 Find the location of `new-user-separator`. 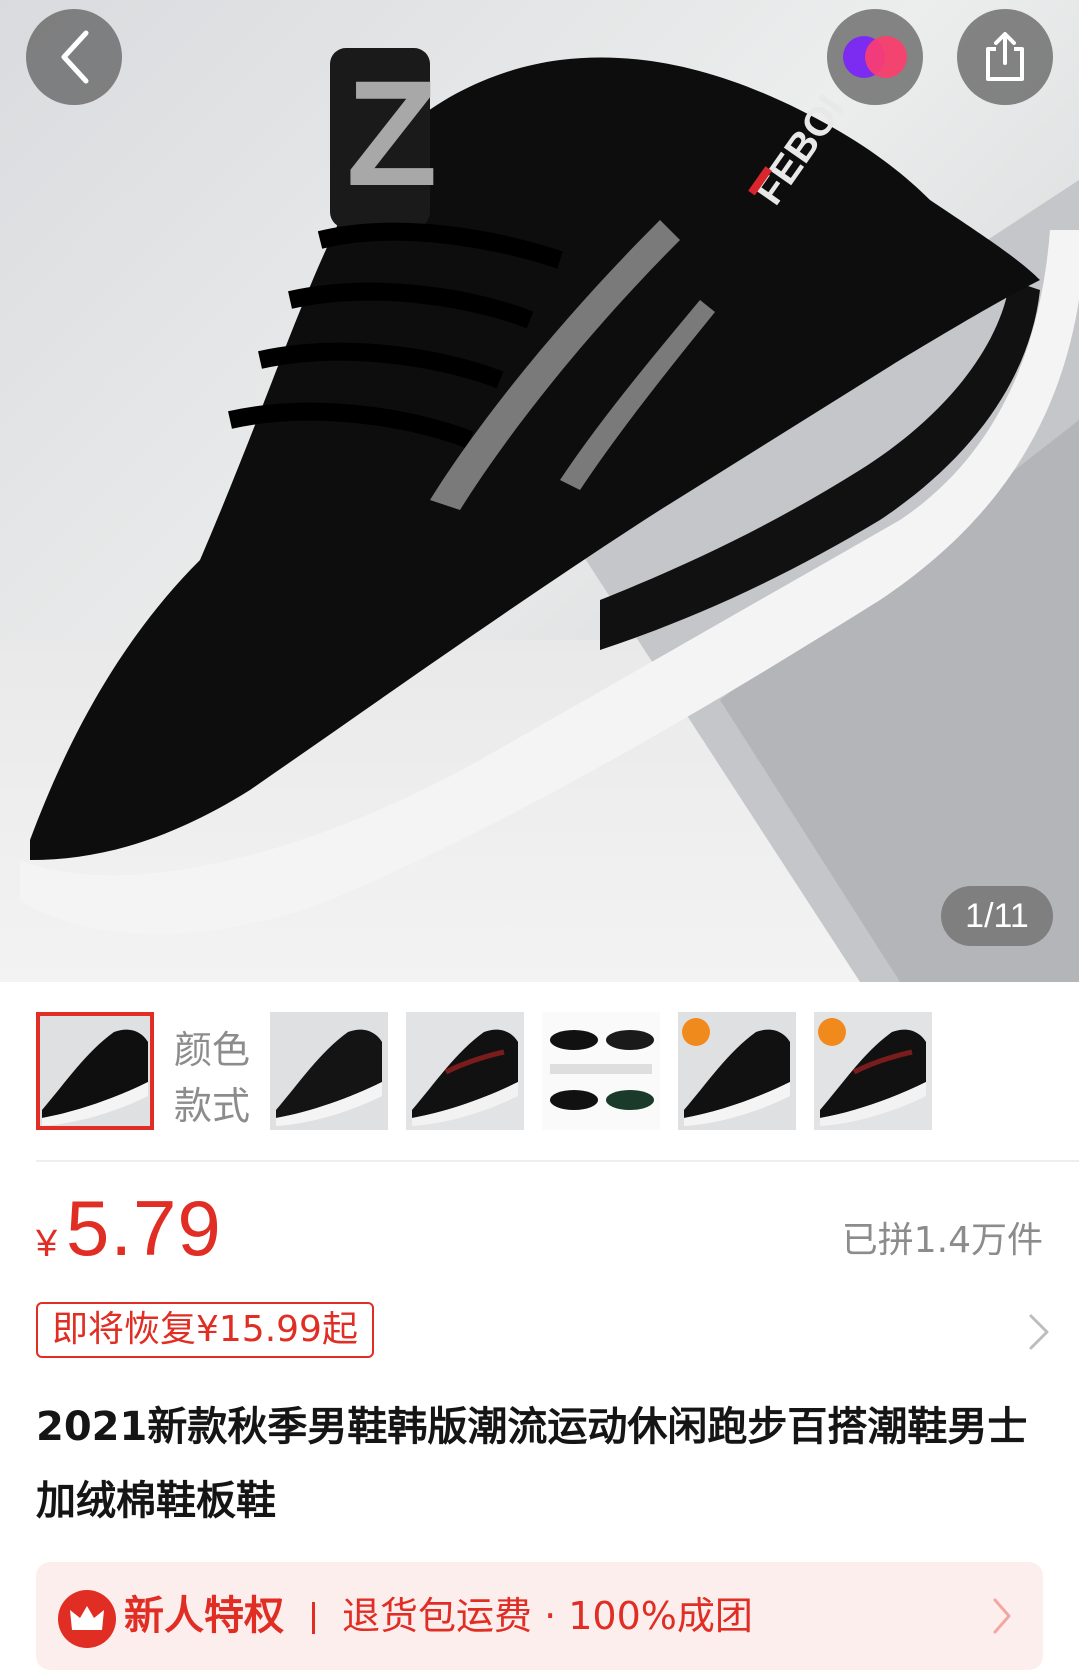

new-user-separator is located at coordinates (313, 1618).